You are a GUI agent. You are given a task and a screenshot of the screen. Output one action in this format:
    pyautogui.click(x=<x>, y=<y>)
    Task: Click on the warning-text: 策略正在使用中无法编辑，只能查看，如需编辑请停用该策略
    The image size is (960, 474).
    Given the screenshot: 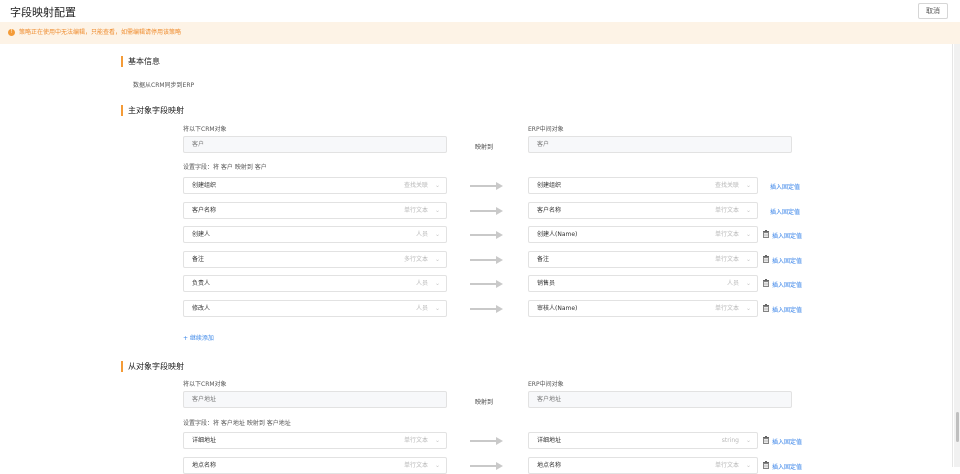 What is the action you would take?
    pyautogui.click(x=100, y=32)
    